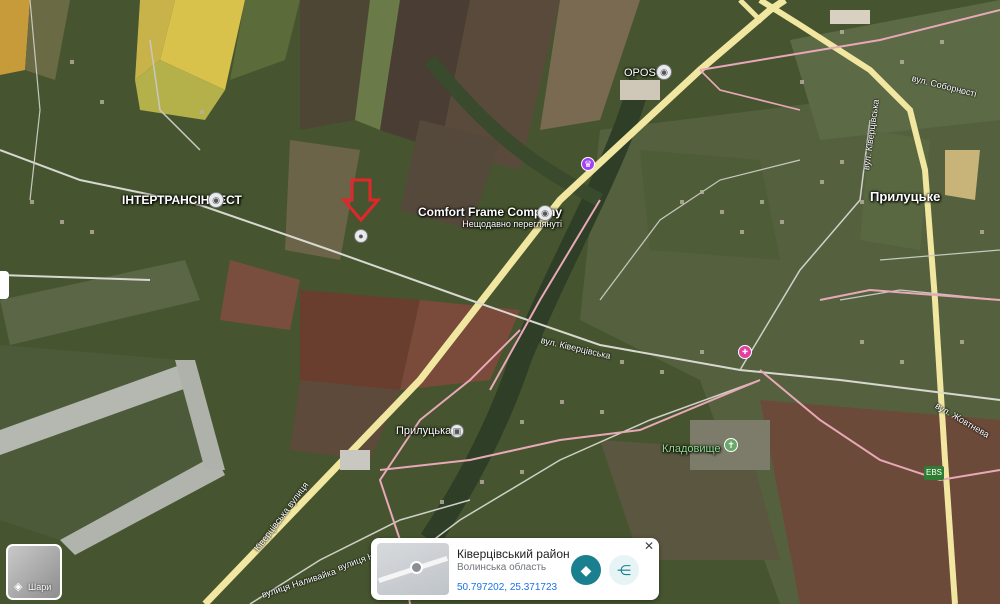 The height and width of the screenshot is (604, 1000). Describe the element at coordinates (513, 554) in the screenshot. I see `card-title: Ківерцівський район` at that location.